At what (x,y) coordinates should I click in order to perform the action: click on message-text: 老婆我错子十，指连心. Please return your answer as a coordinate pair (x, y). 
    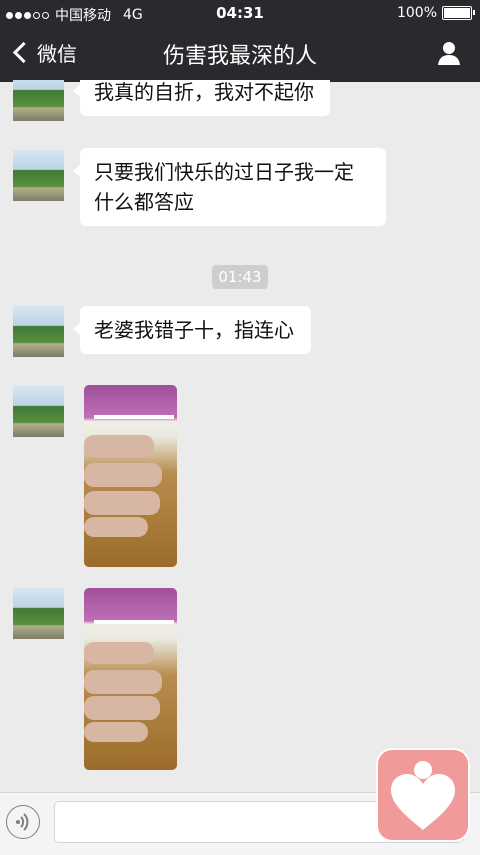
    Looking at the image, I should click on (194, 330).